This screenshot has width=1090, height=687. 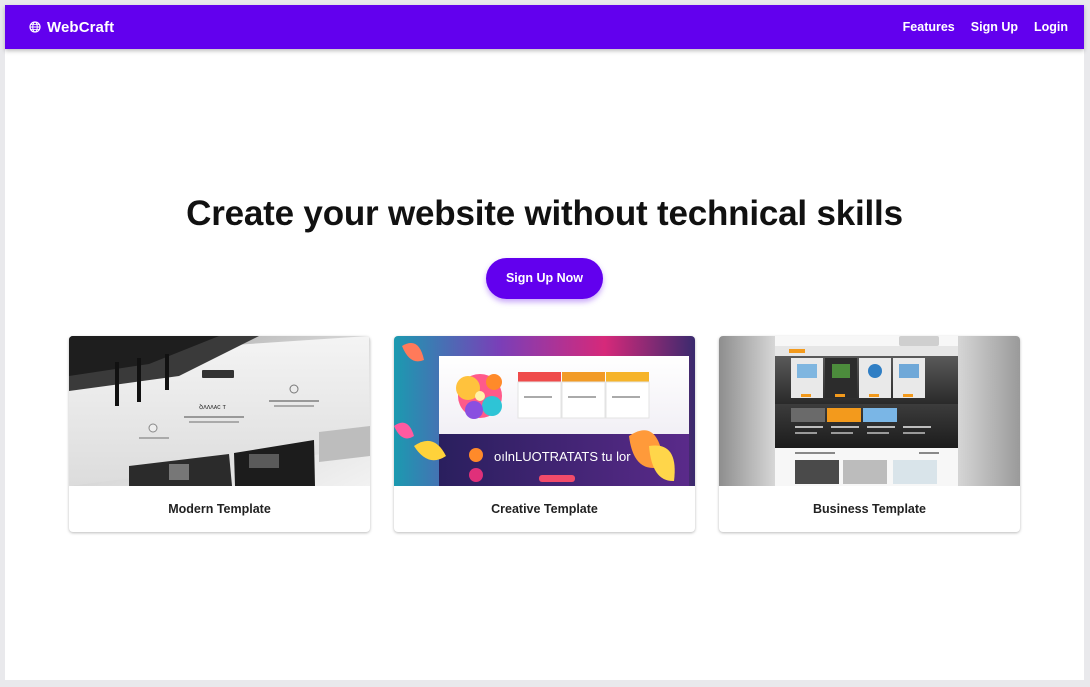 What do you see at coordinates (81, 27) in the screenshot?
I see `brand-name: WebCraft` at bounding box center [81, 27].